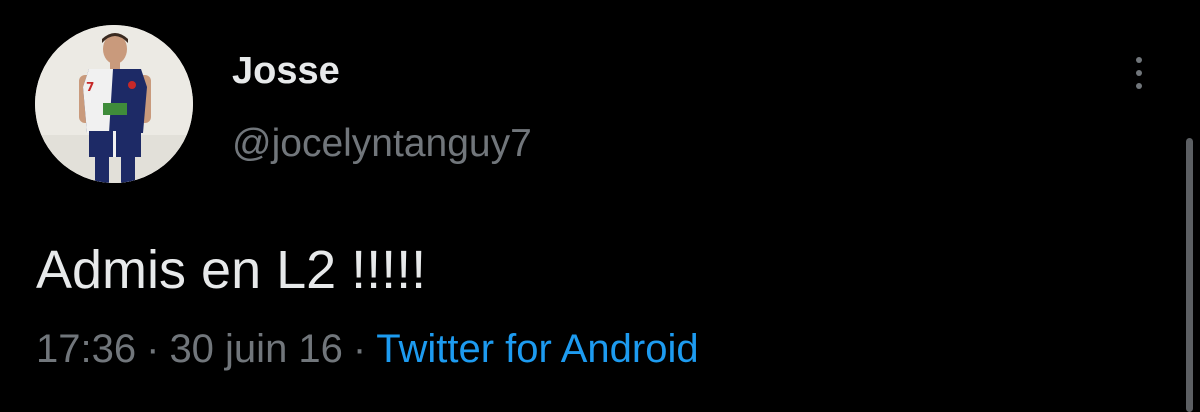 This screenshot has height=412, width=1200. What do you see at coordinates (382, 144) in the screenshot?
I see `user-handle: @jocelyntanguy7` at bounding box center [382, 144].